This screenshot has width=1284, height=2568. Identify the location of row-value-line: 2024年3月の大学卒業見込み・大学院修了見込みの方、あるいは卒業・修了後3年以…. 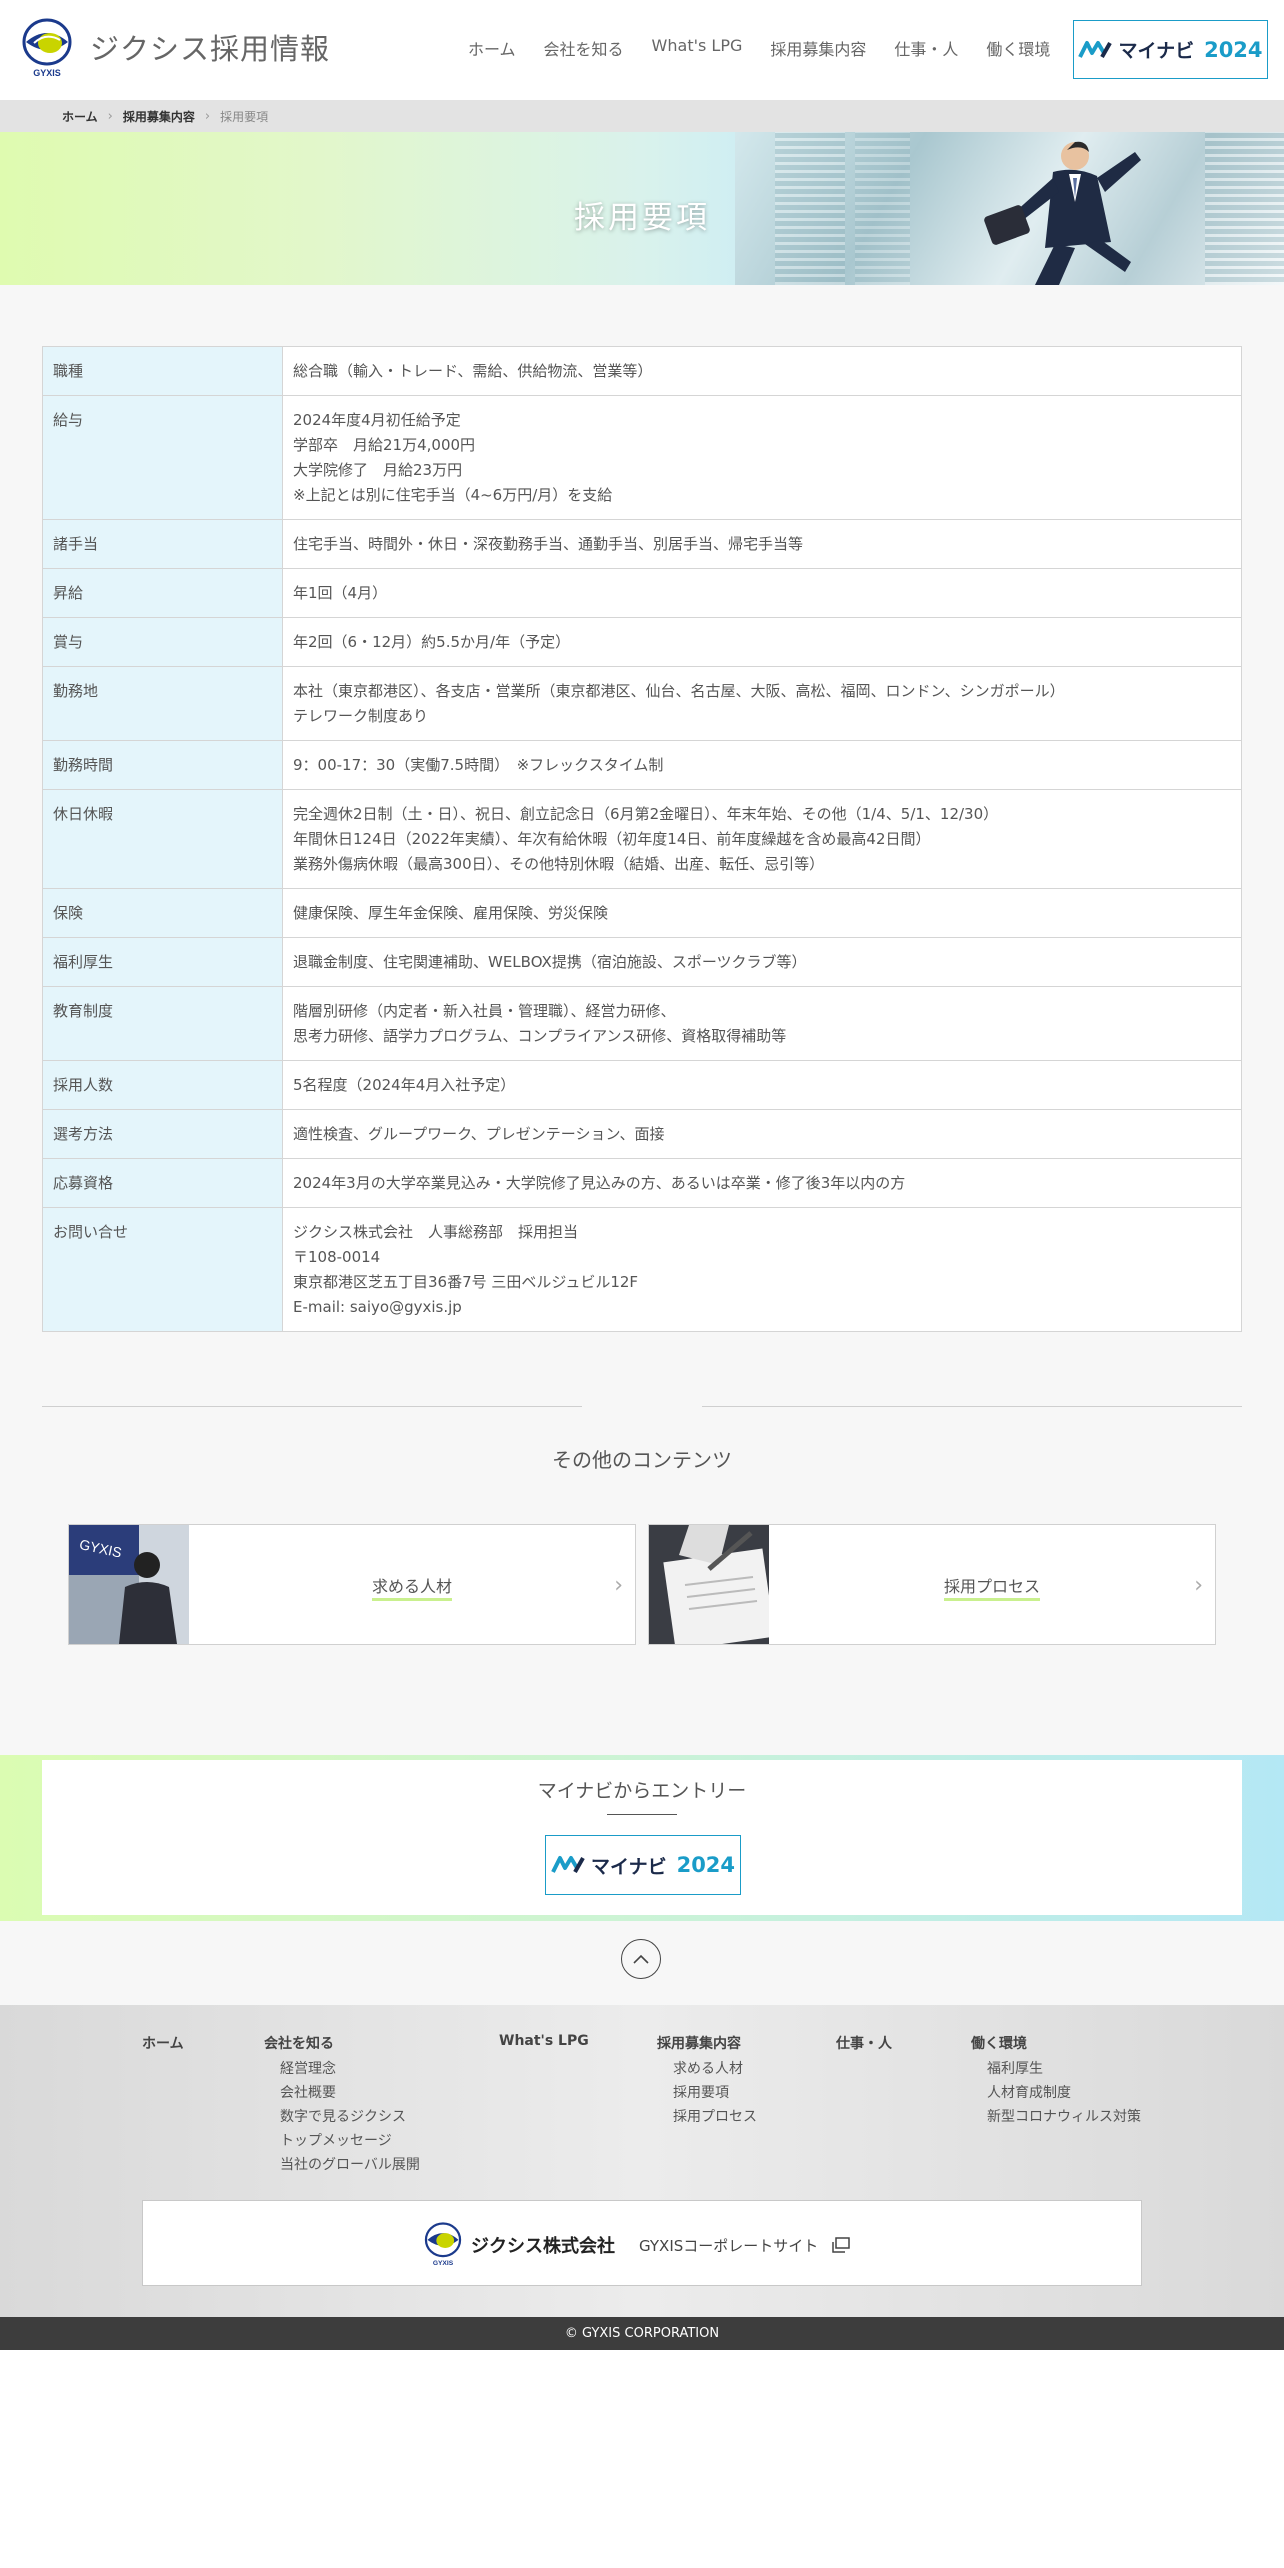
(599, 1183).